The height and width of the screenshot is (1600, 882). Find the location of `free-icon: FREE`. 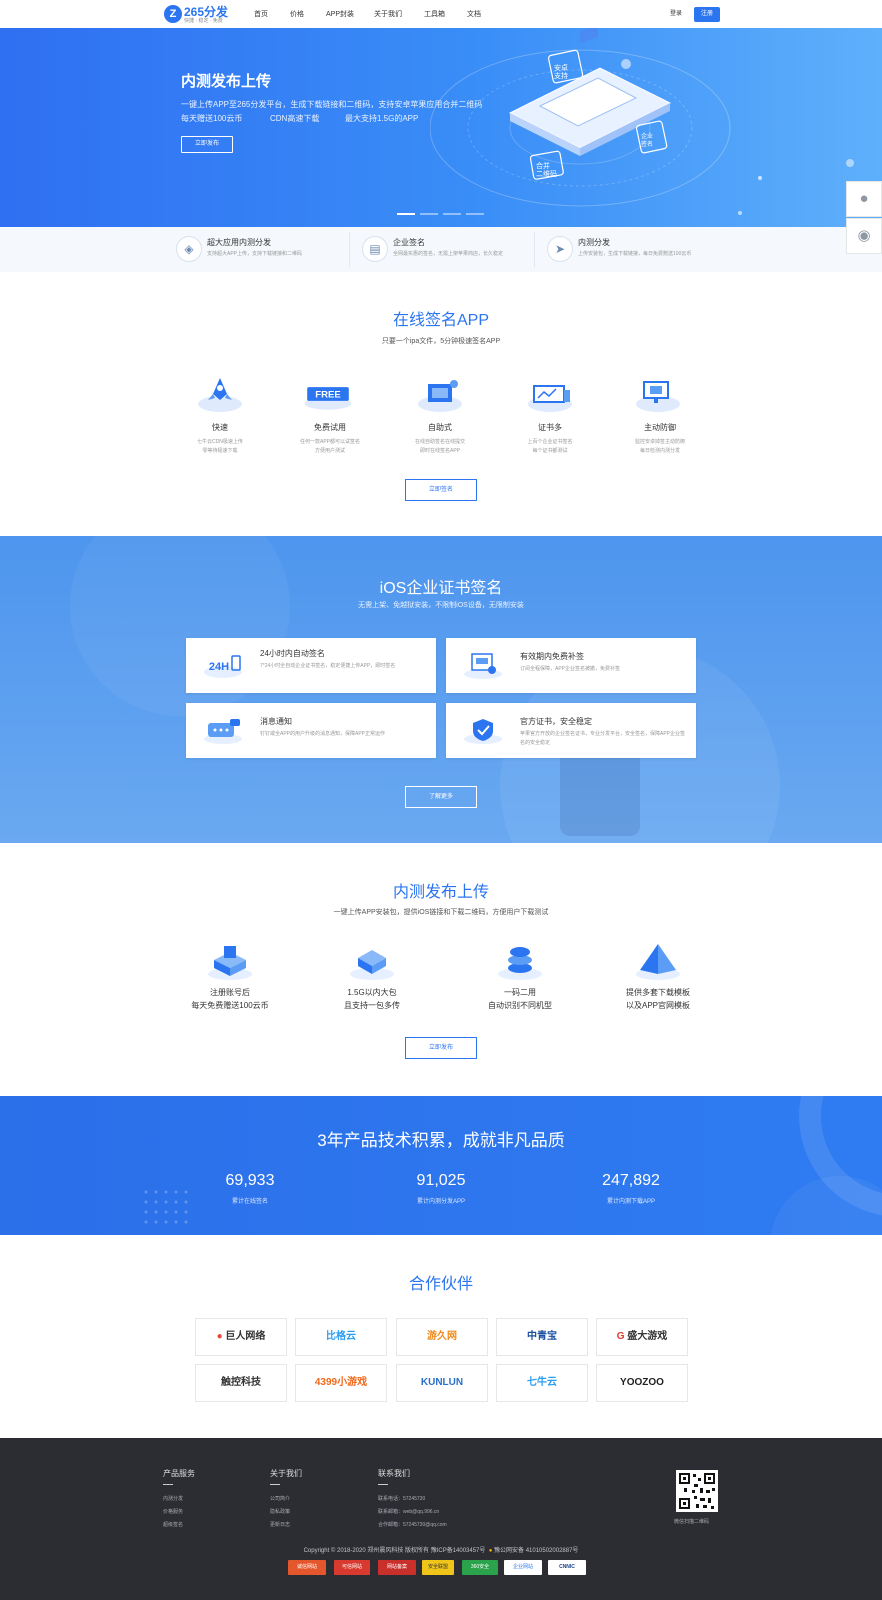

free-icon: FREE is located at coordinates (328, 398).